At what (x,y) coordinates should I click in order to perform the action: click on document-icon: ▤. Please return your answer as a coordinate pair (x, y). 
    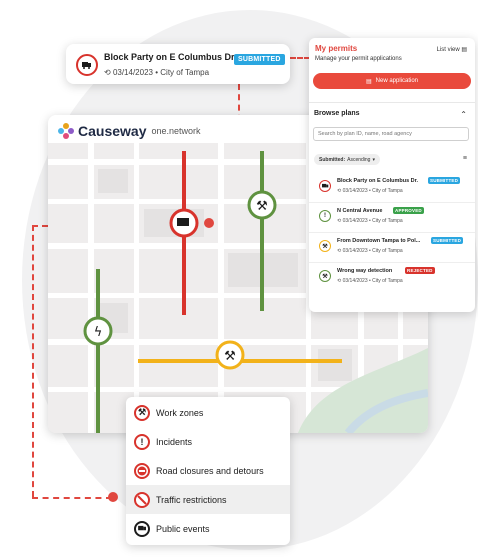
    Looking at the image, I should click on (368, 81).